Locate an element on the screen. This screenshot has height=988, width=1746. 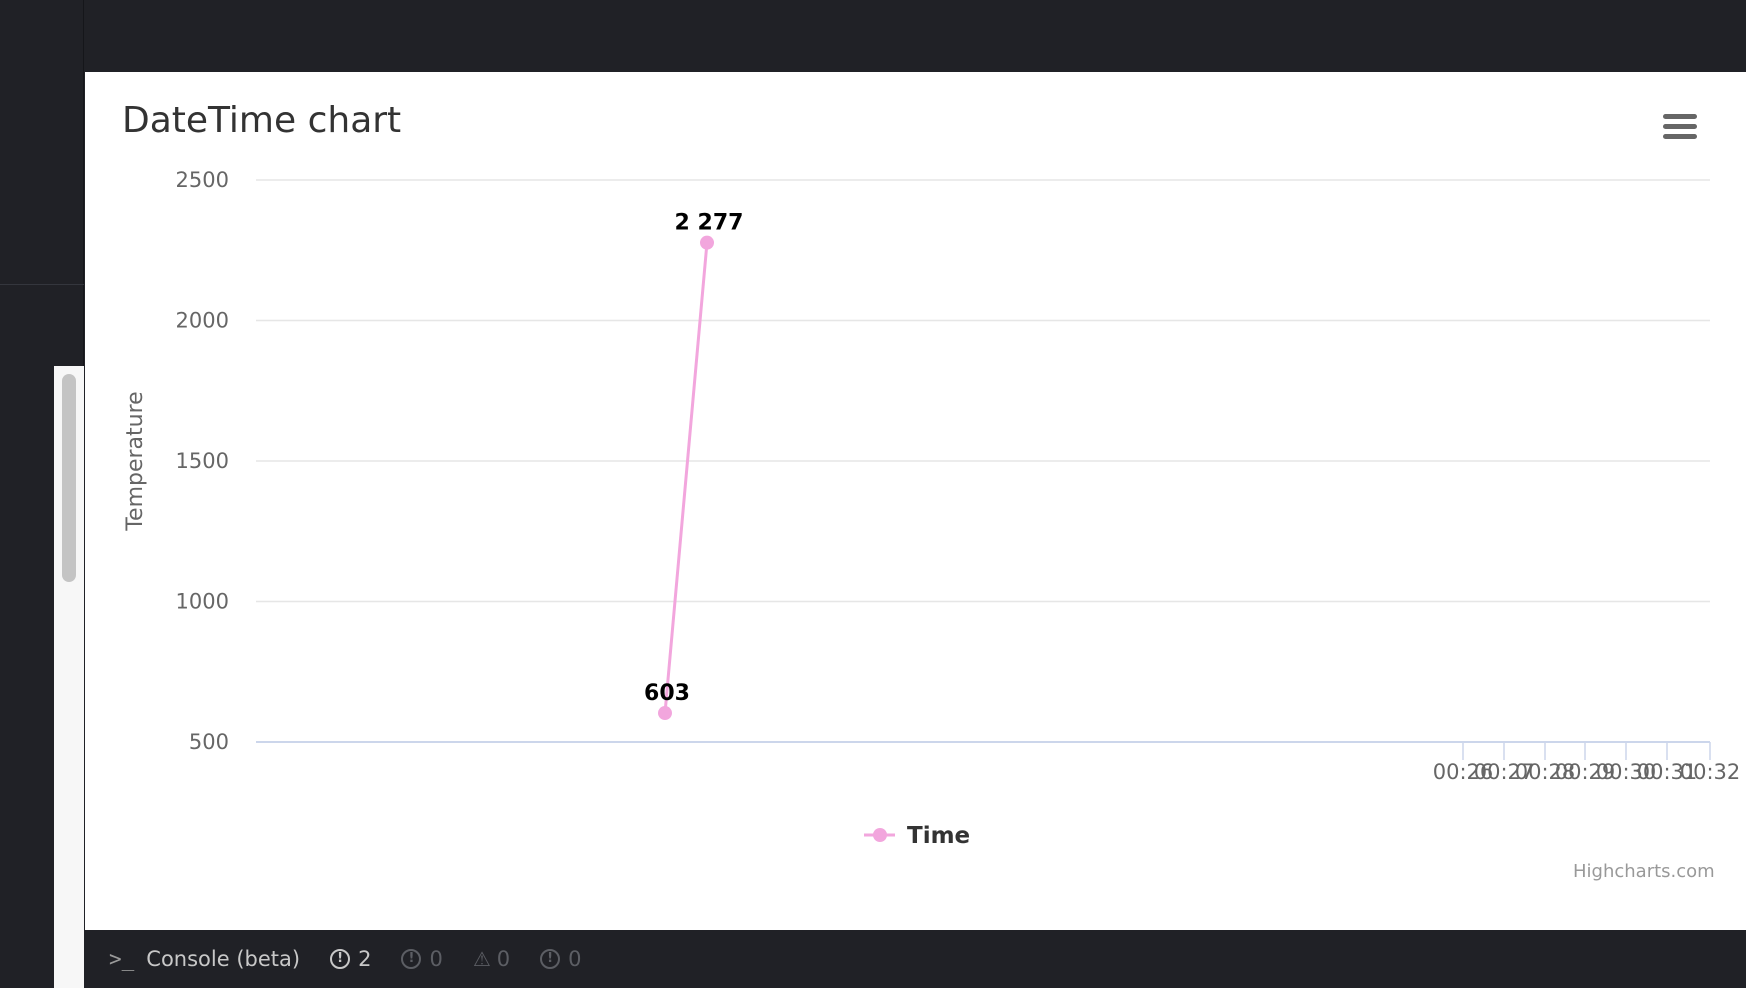
data-label: 603 is located at coordinates (667, 693).